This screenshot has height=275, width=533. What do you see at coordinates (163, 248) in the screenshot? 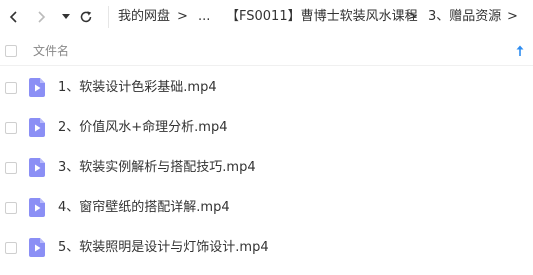
I see `file-name: 5、软装照明是设计与灯饰设计.mp4` at bounding box center [163, 248].